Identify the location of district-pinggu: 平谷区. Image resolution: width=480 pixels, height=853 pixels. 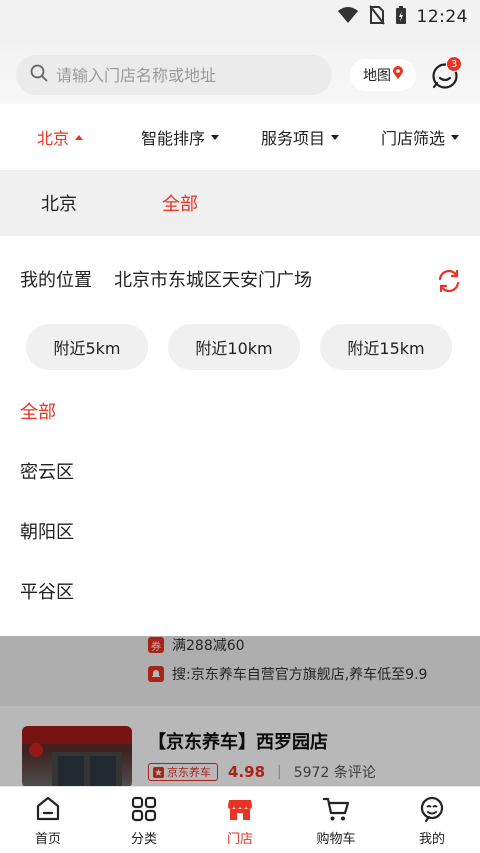
(47, 591).